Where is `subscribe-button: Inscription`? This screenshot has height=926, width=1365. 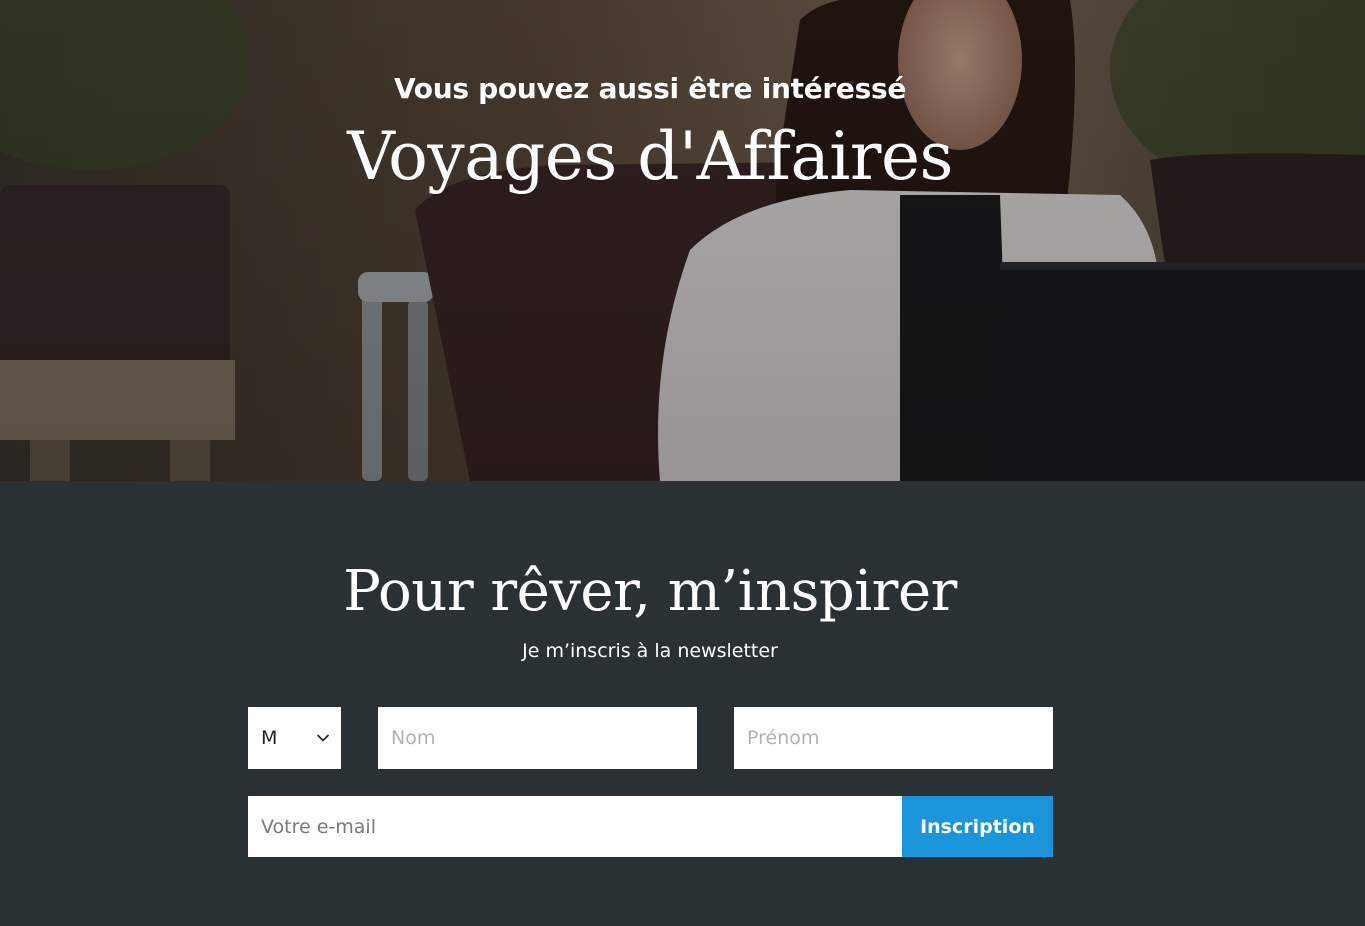 subscribe-button: Inscription is located at coordinates (977, 826).